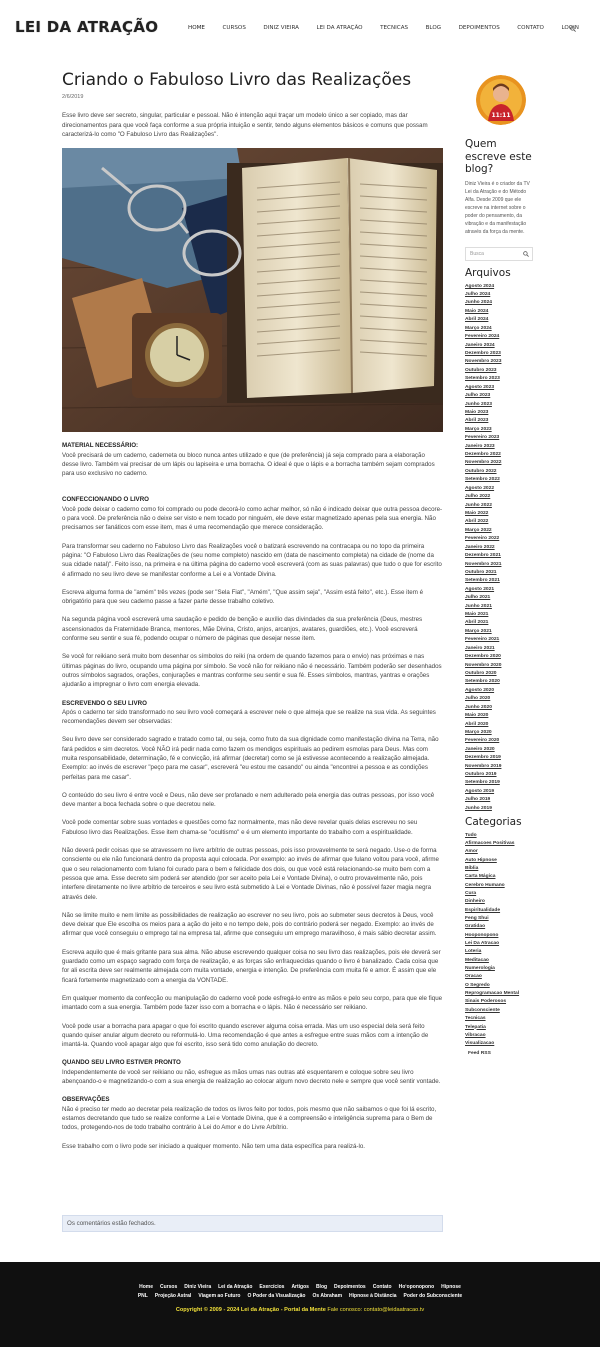 The image size is (600, 1347). Describe the element at coordinates (479, 28) in the screenshot. I see `nav-depoimentos: DEPOIMENTOS` at that location.